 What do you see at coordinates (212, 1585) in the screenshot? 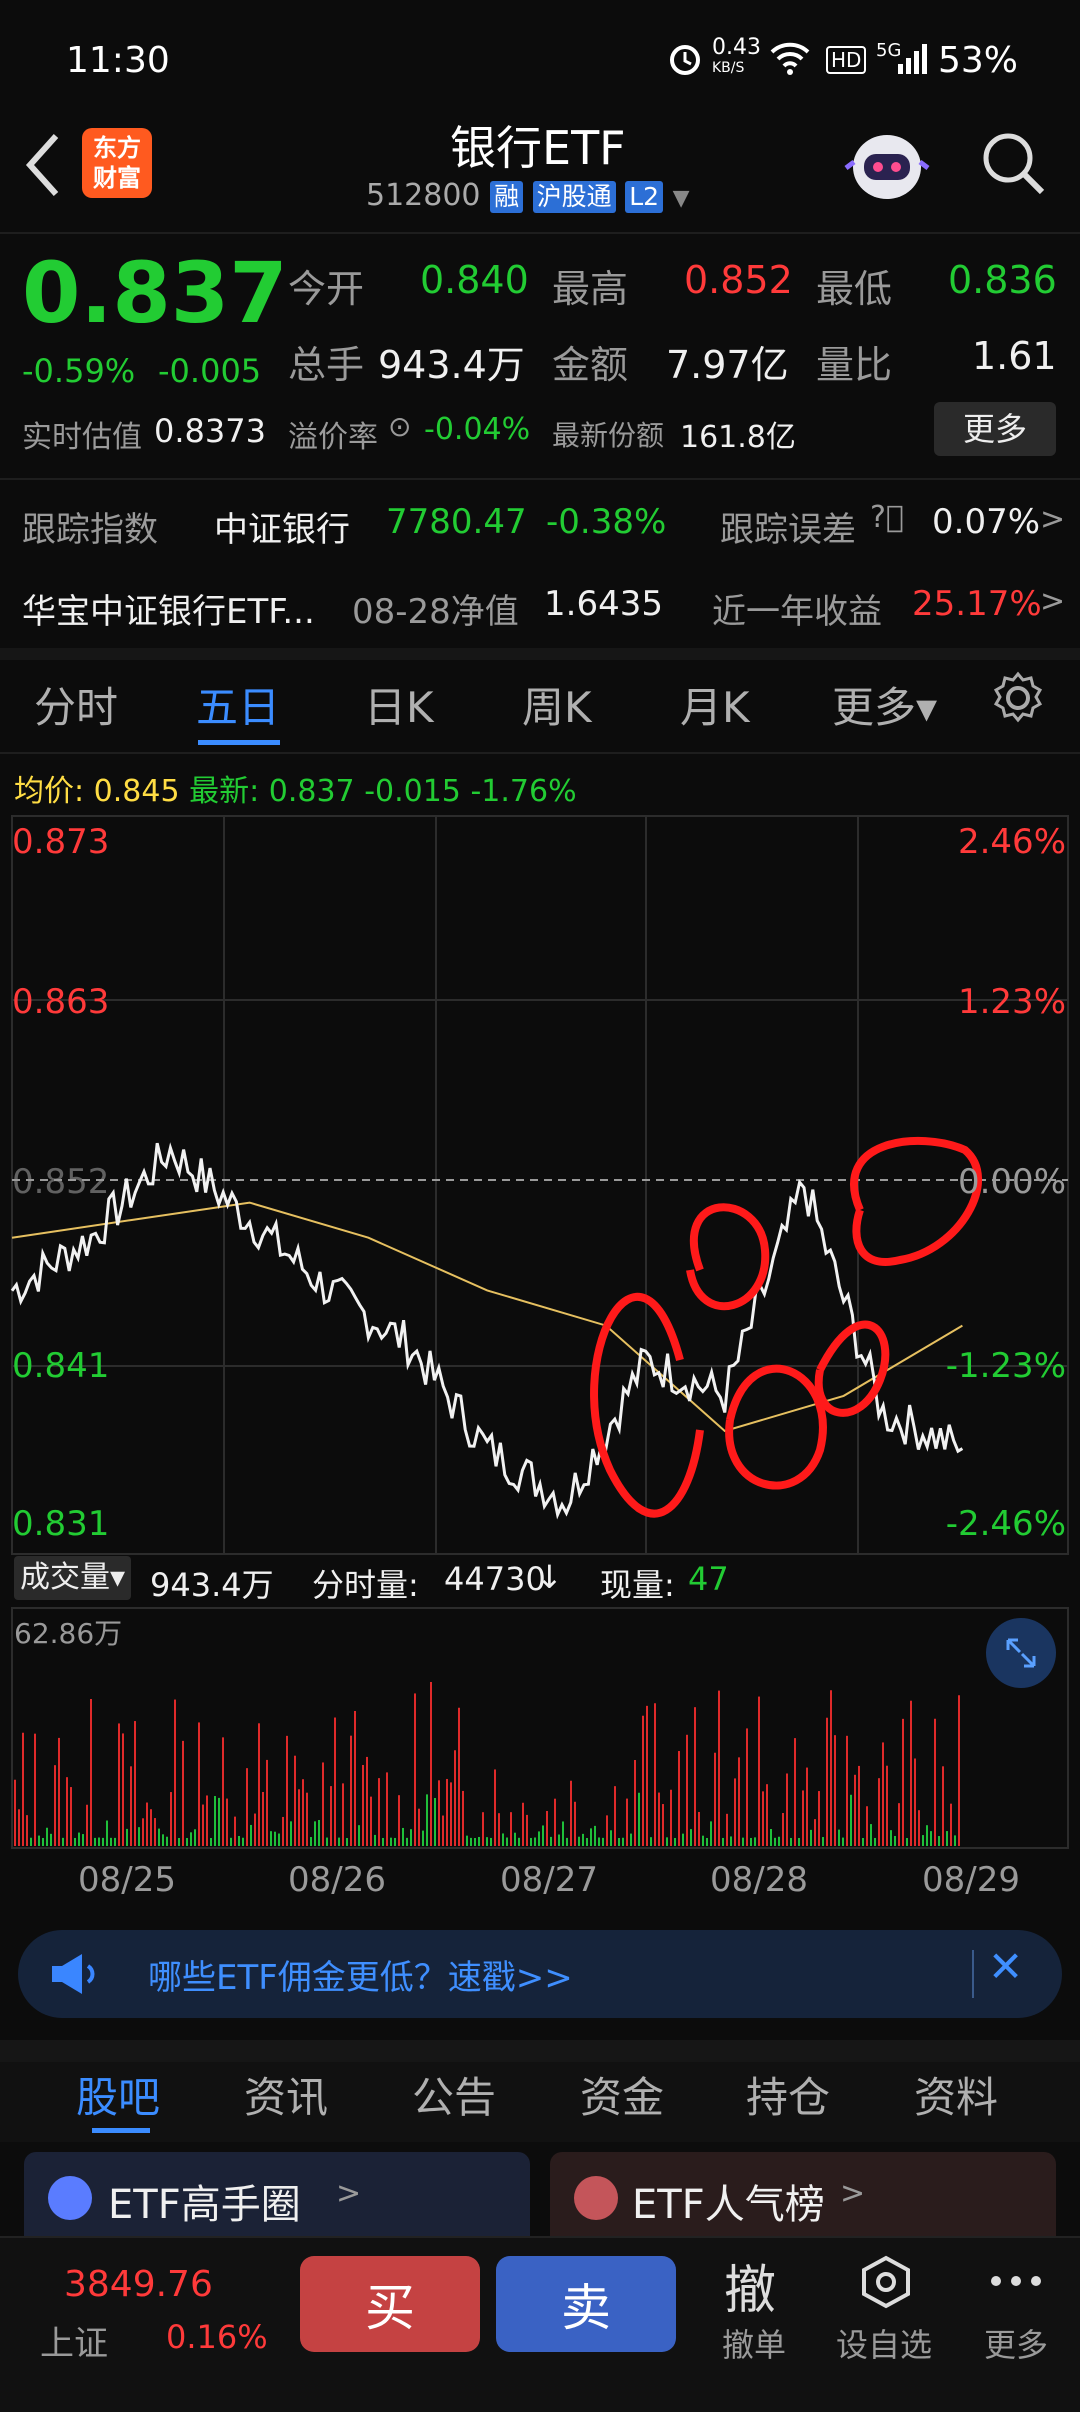
I see `volume-total: 943.4万` at bounding box center [212, 1585].